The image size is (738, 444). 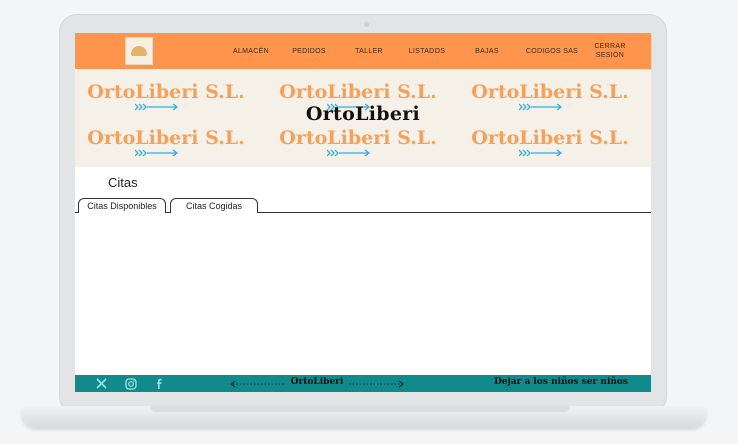 I want to click on banner-brand-title: OrtoLiberi, so click(x=363, y=114).